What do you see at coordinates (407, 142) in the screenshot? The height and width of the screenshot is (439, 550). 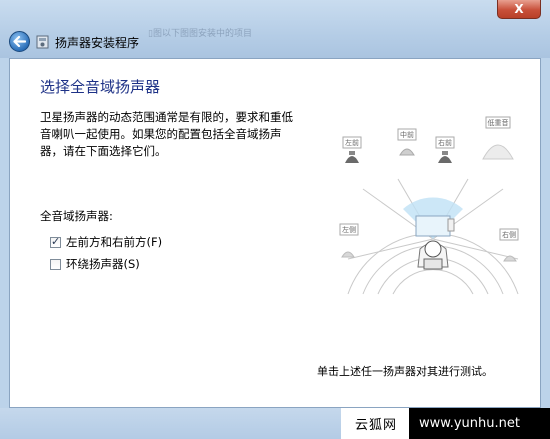 I see `speaker-center: 中前` at bounding box center [407, 142].